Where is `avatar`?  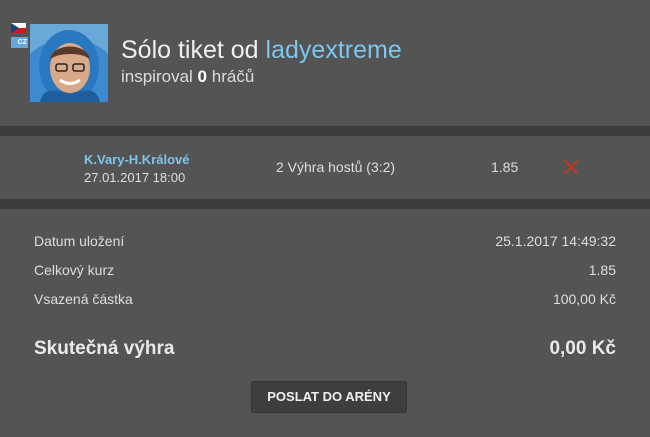 avatar is located at coordinates (69, 63).